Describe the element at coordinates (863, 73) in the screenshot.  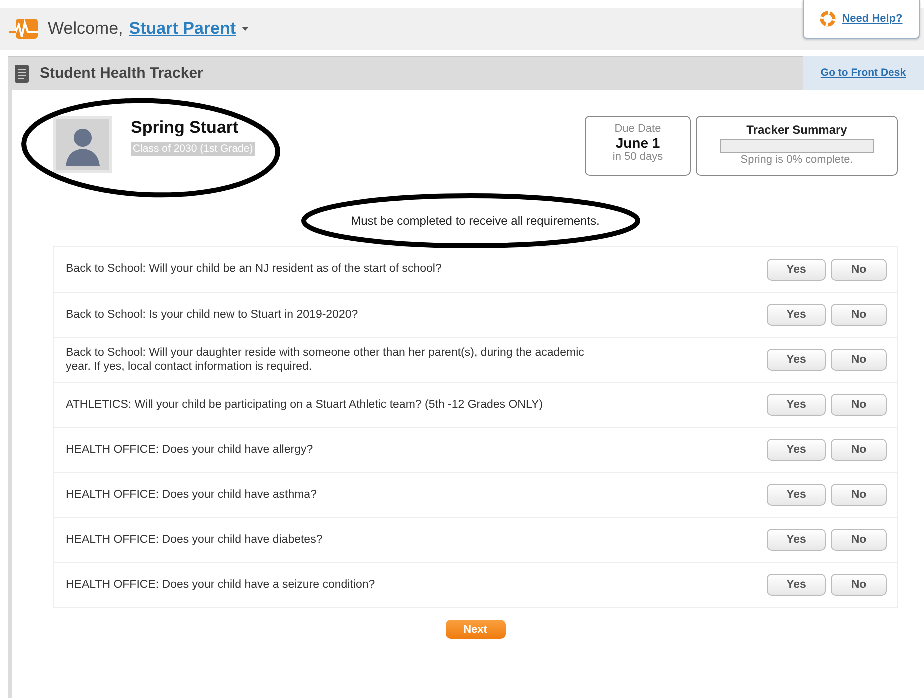
I see `front-desk-link: Go to Front Desk` at that location.